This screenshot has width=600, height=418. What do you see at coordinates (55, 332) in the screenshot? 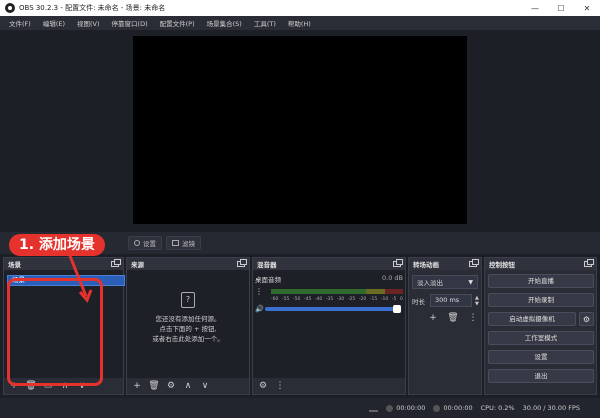
I see `annotation-highlight-box` at bounding box center [55, 332].